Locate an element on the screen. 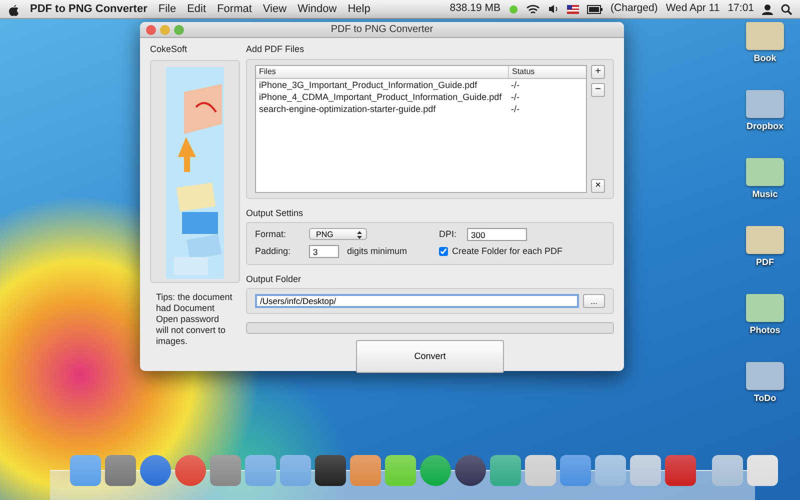 Image resolution: width=800 pixels, height=500 pixels. format-dropdown: PNG is located at coordinates (338, 234).